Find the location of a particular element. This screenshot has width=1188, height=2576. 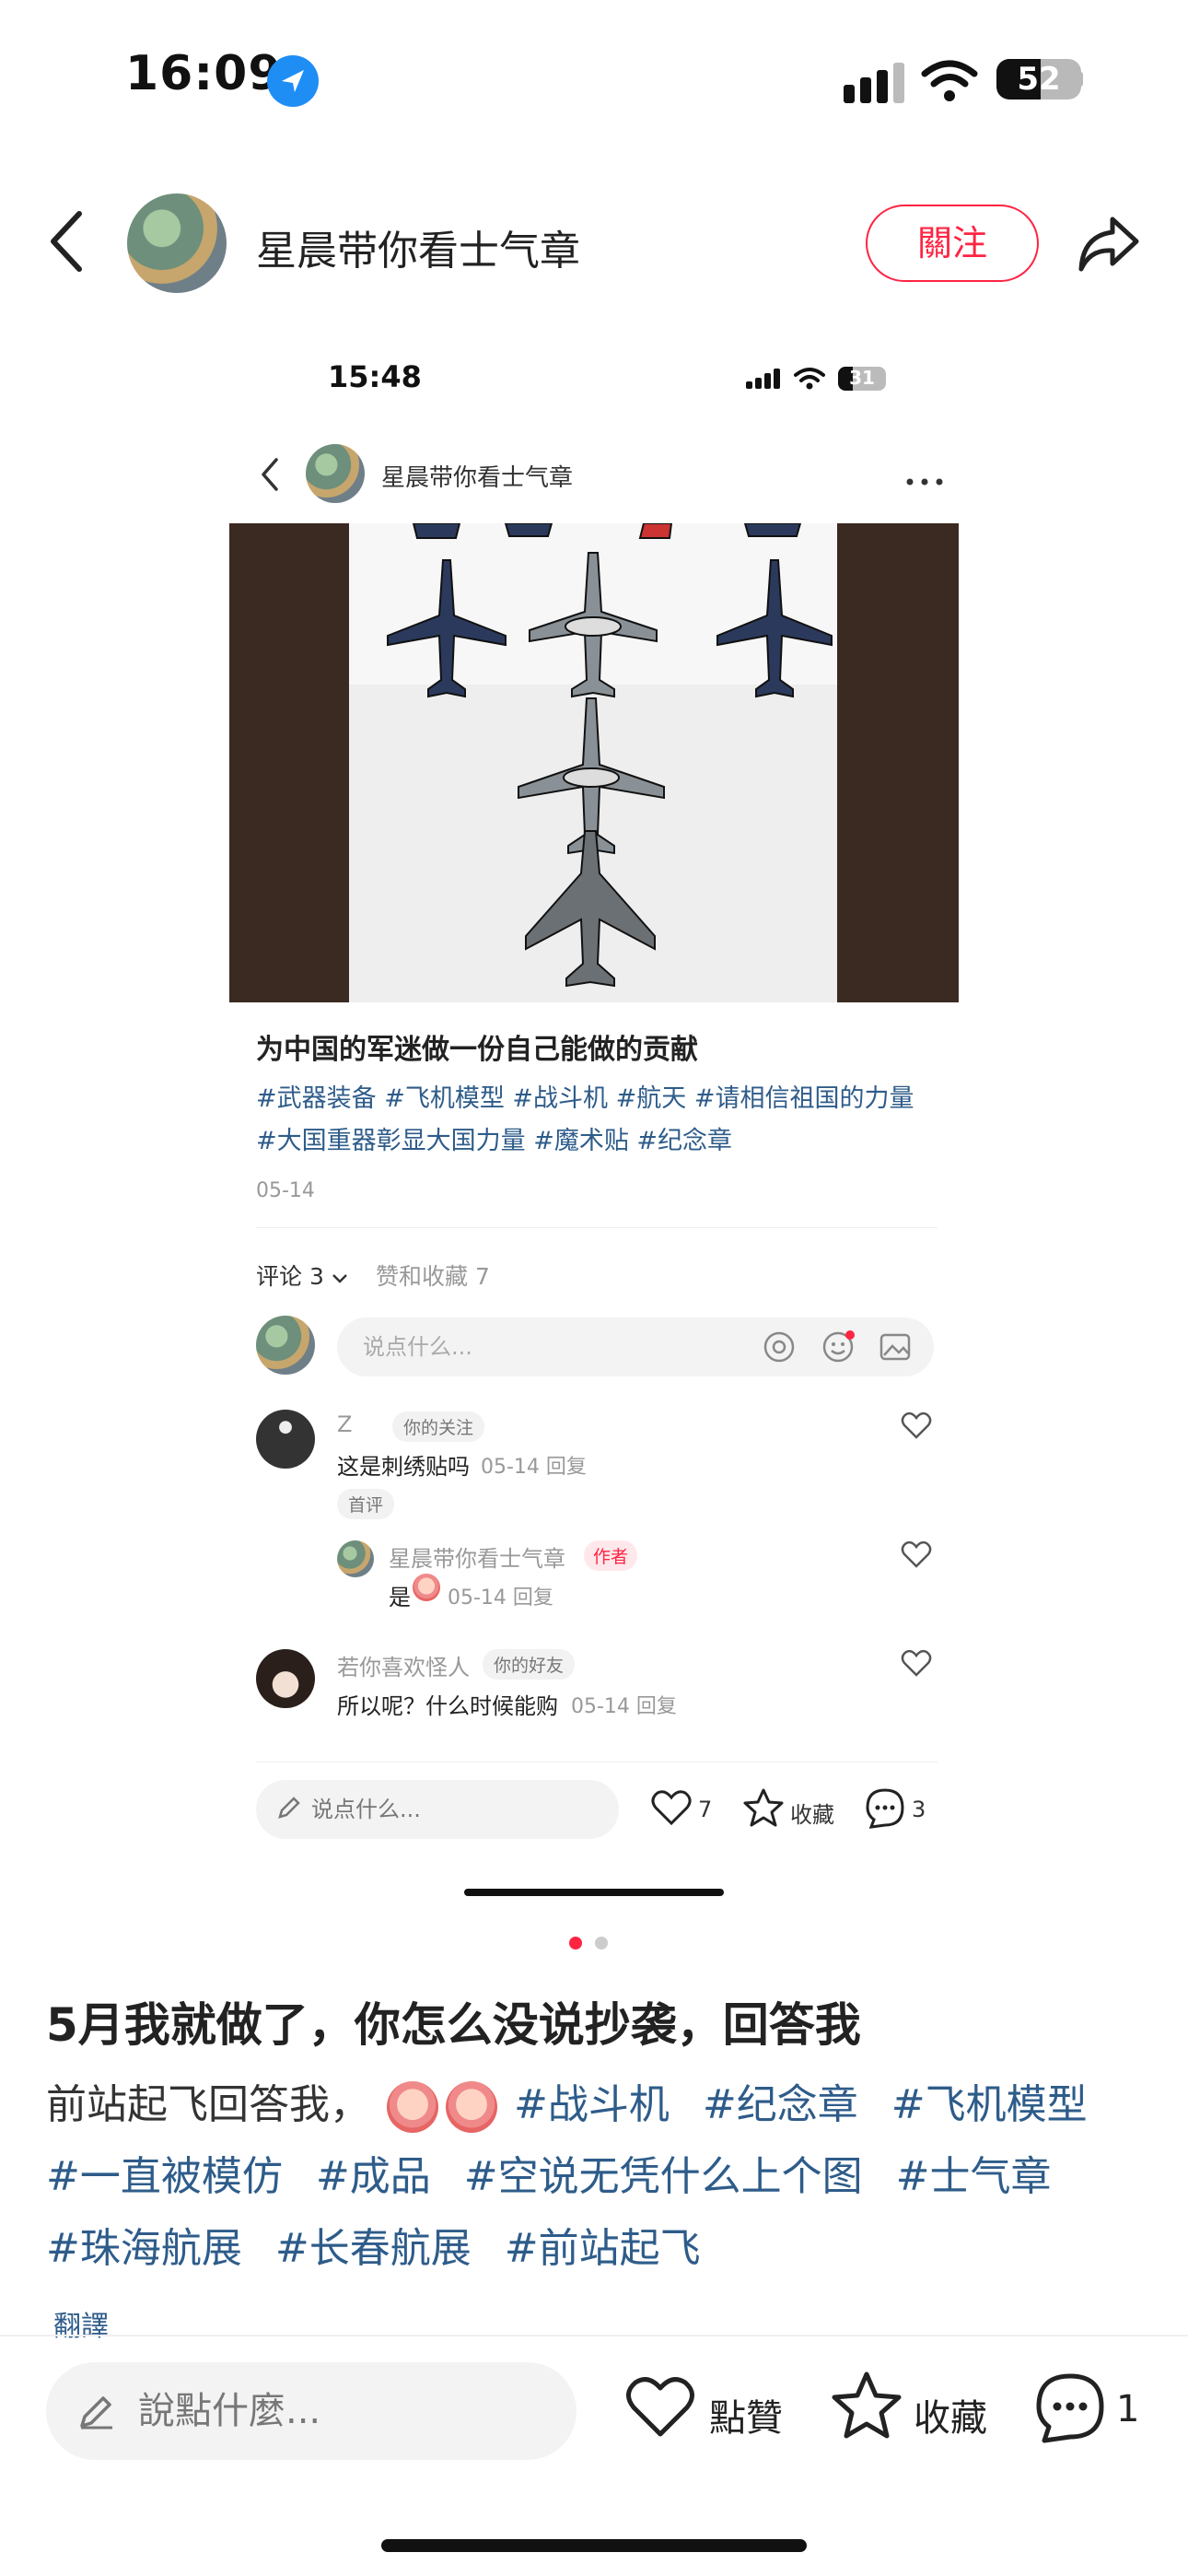

reply-meta: 05-14 回复 is located at coordinates (500, 1598).